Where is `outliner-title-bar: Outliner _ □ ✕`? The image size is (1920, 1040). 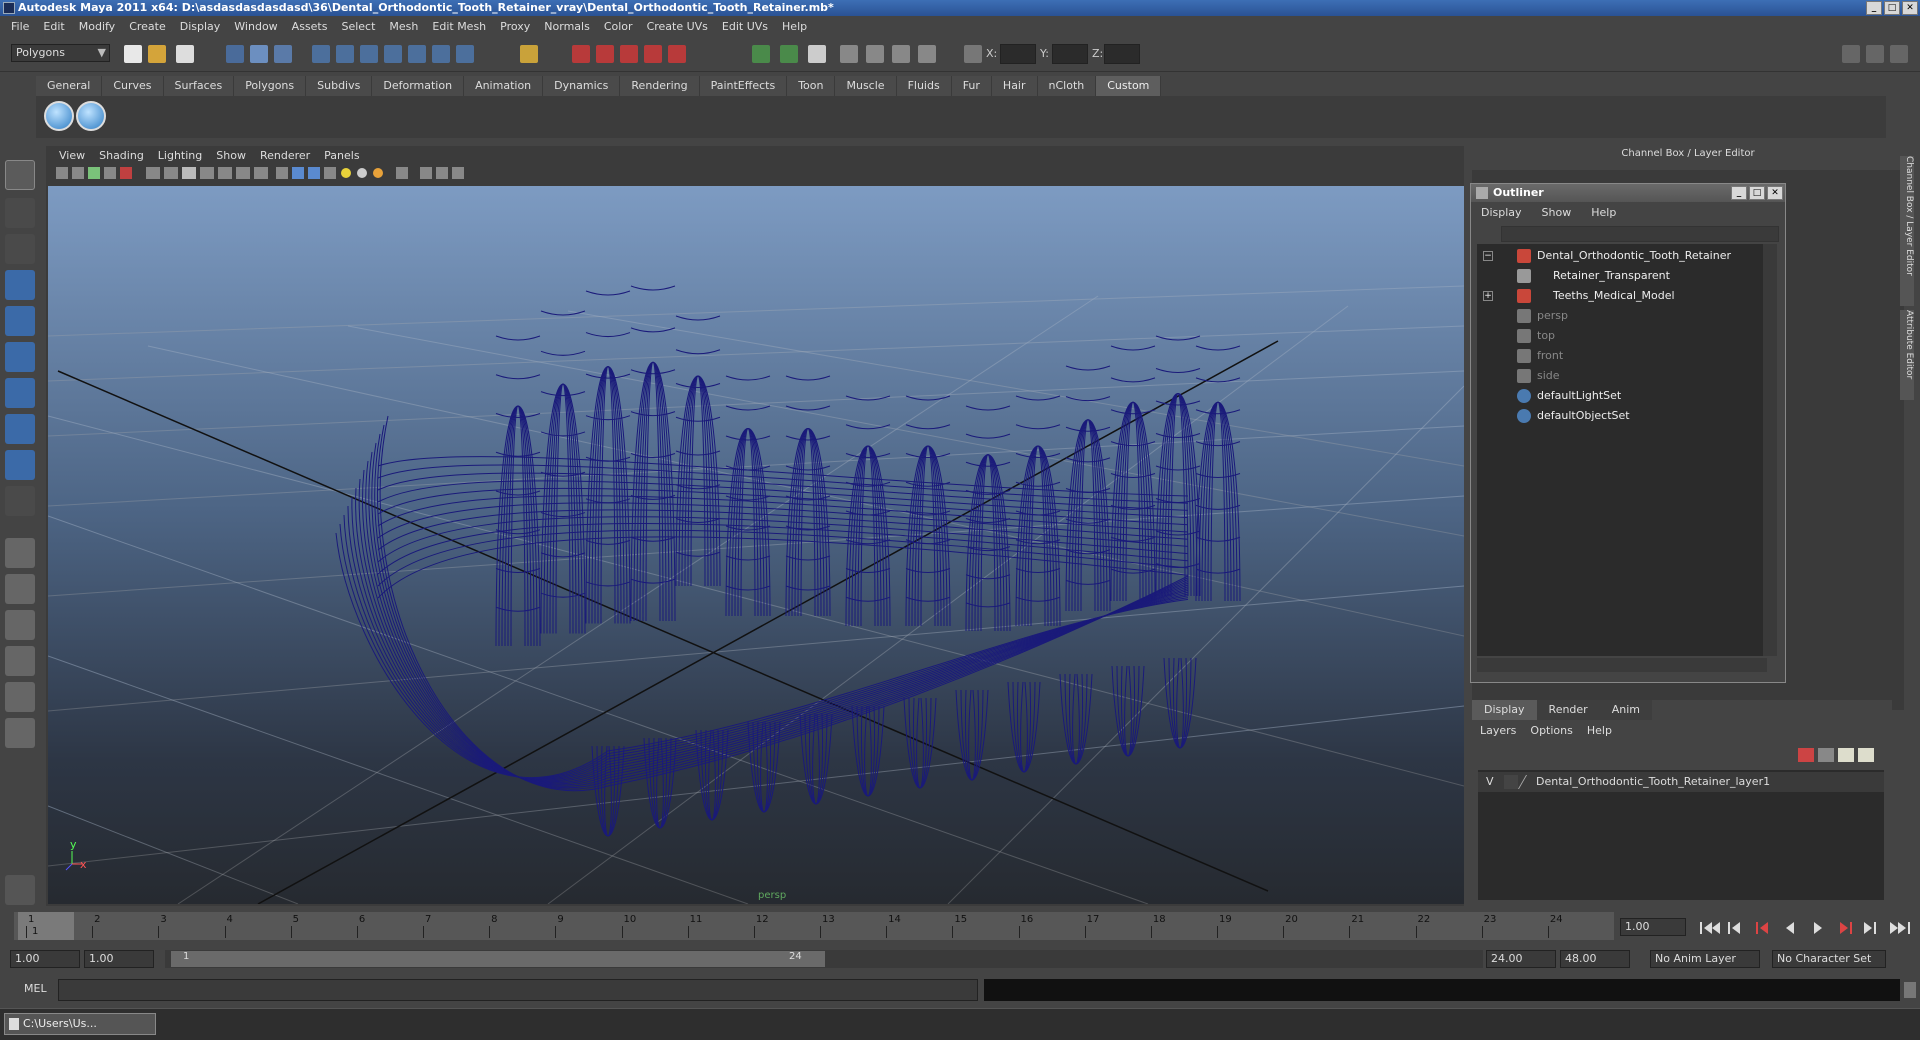 outliner-title-bar: Outliner _ □ ✕ is located at coordinates (1628, 193).